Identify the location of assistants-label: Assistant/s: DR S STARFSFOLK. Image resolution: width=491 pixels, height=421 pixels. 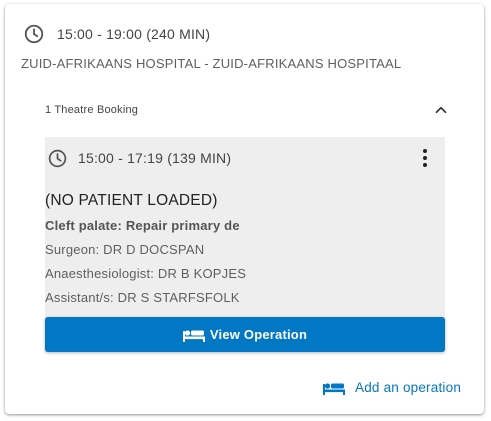
(142, 297).